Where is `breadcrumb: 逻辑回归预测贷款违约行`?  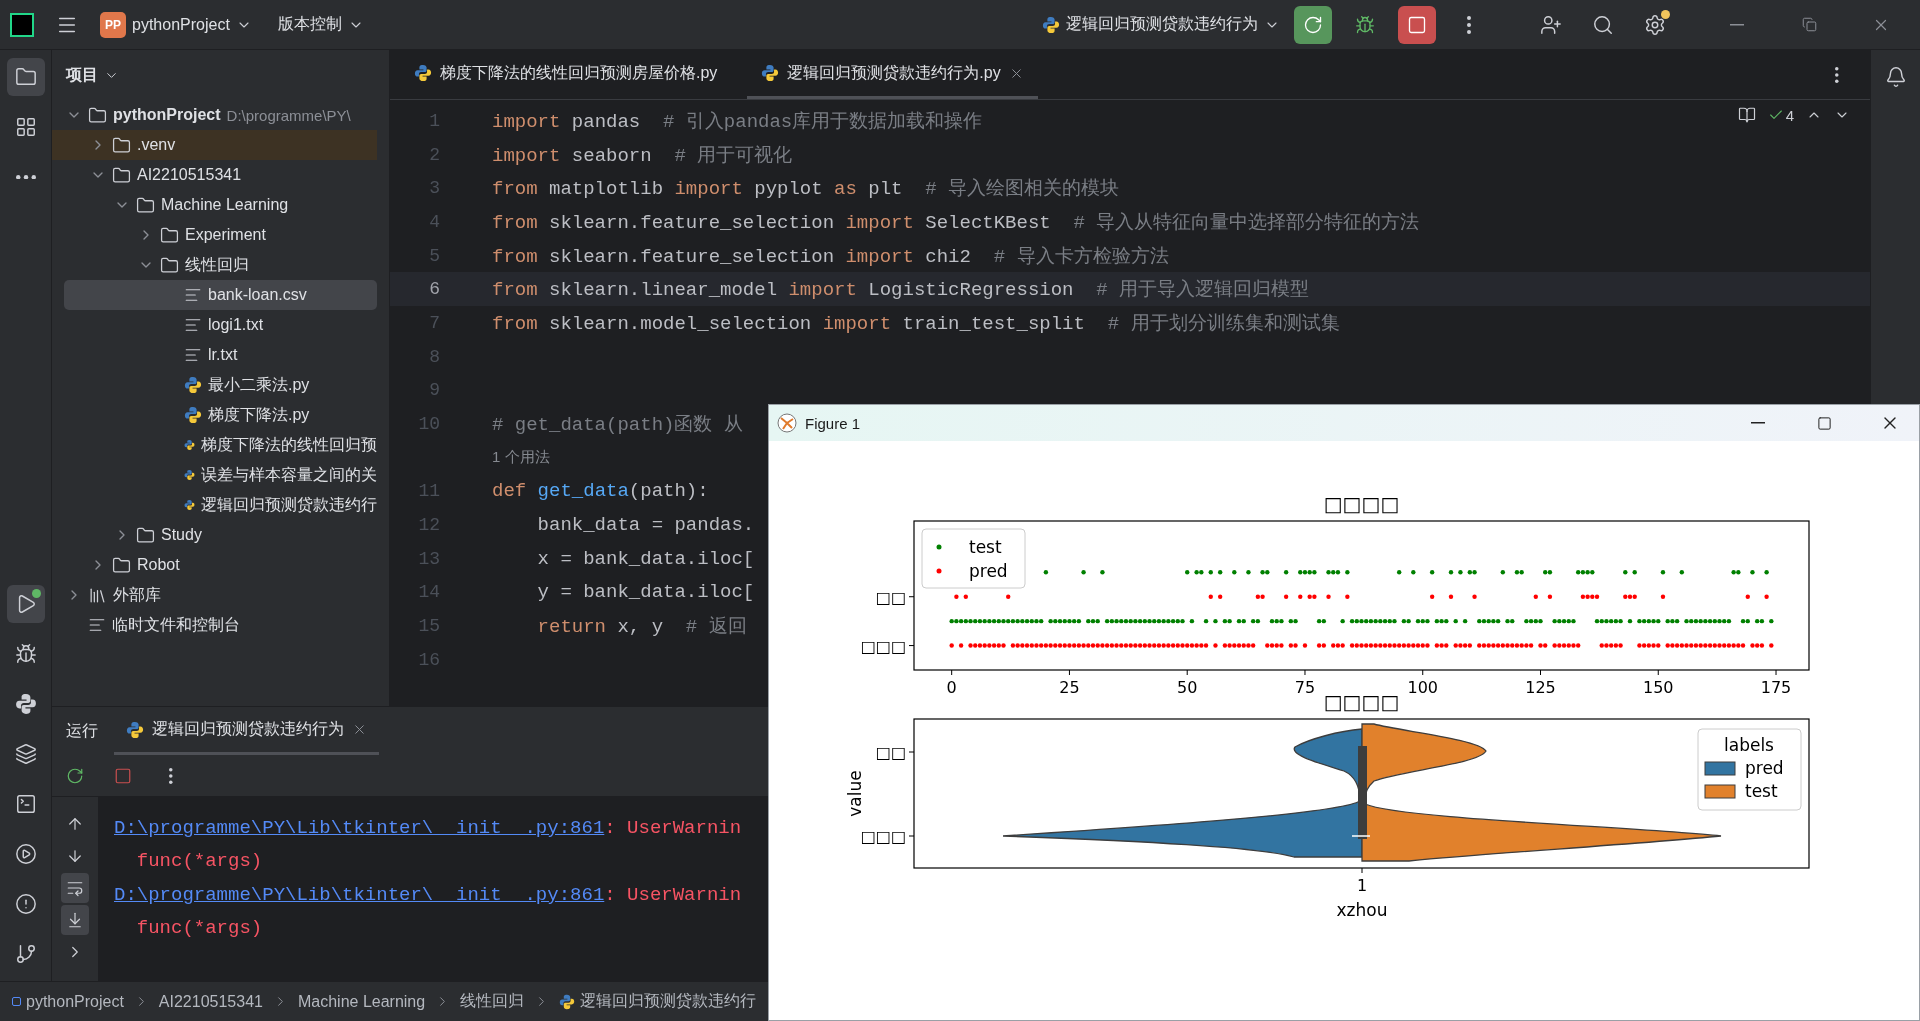 breadcrumb: 逻辑回归预测贷款违约行 is located at coordinates (658, 1001).